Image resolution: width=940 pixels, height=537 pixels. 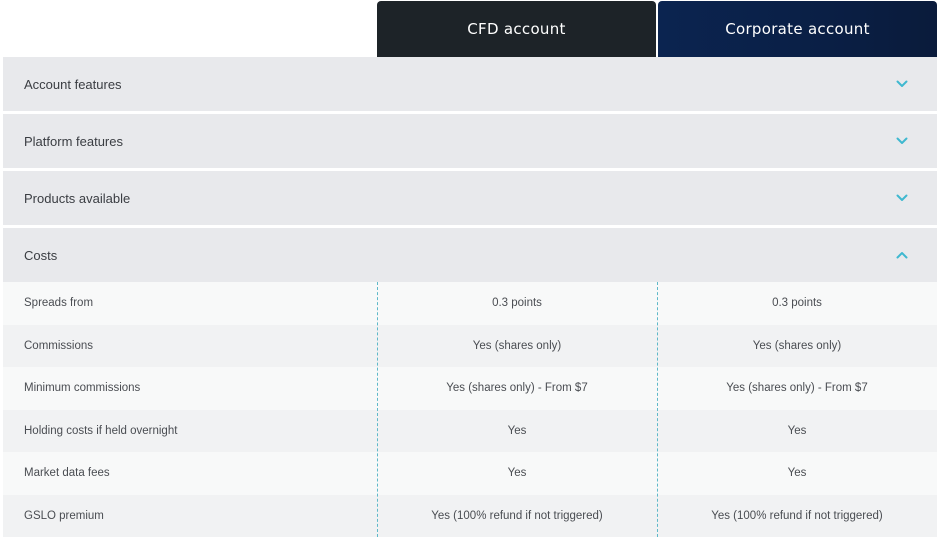 I want to click on accordion-header-platform-features: Platform features, so click(x=470, y=141).